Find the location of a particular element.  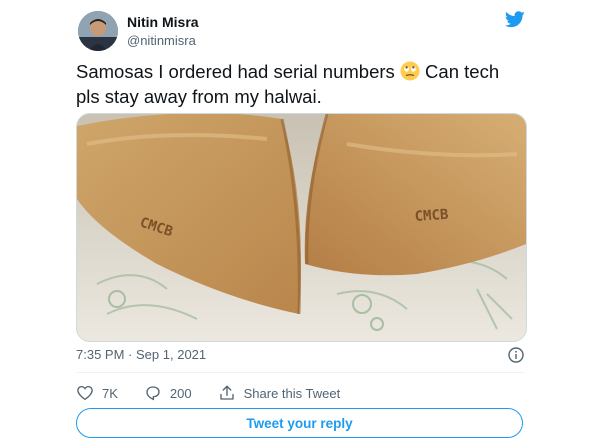

author-display-name: Nitin Misra is located at coordinates (163, 22).